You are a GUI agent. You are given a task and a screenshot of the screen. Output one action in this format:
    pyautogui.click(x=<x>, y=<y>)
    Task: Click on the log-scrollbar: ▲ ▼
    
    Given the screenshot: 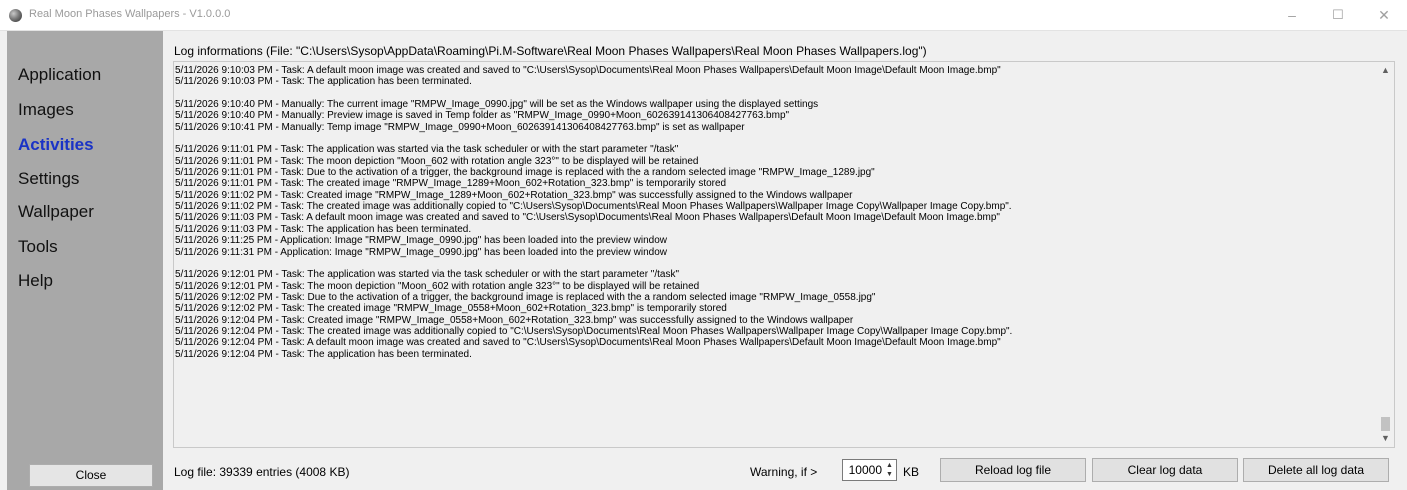 What is the action you would take?
    pyautogui.click(x=1385, y=254)
    